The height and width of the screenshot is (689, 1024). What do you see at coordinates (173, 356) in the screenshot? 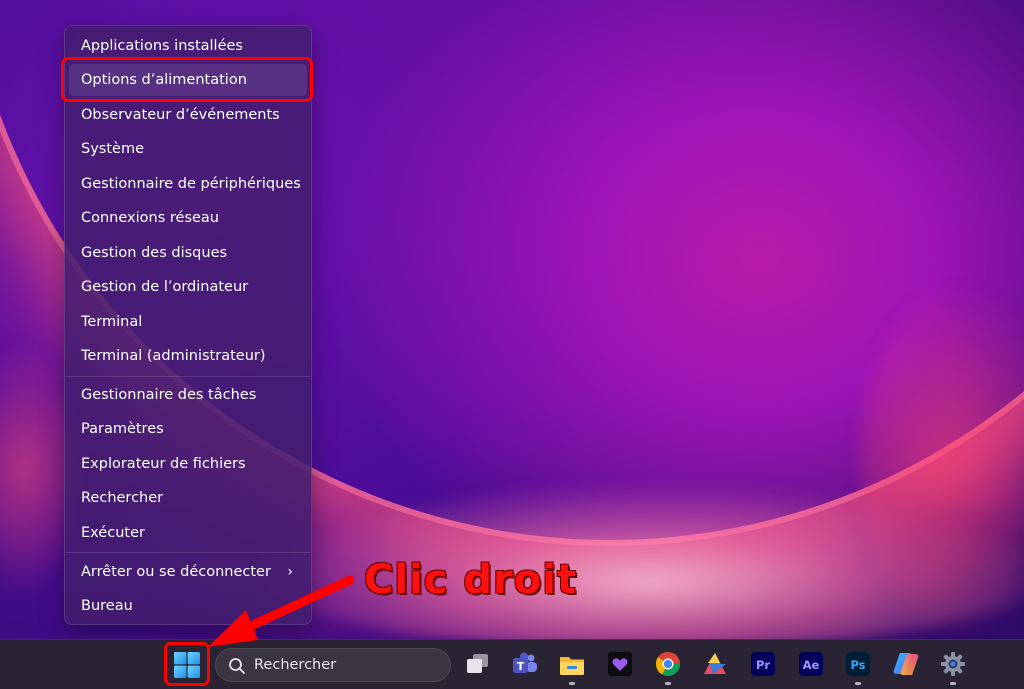
I see `menu-item-label: Terminal (administrateur)` at bounding box center [173, 356].